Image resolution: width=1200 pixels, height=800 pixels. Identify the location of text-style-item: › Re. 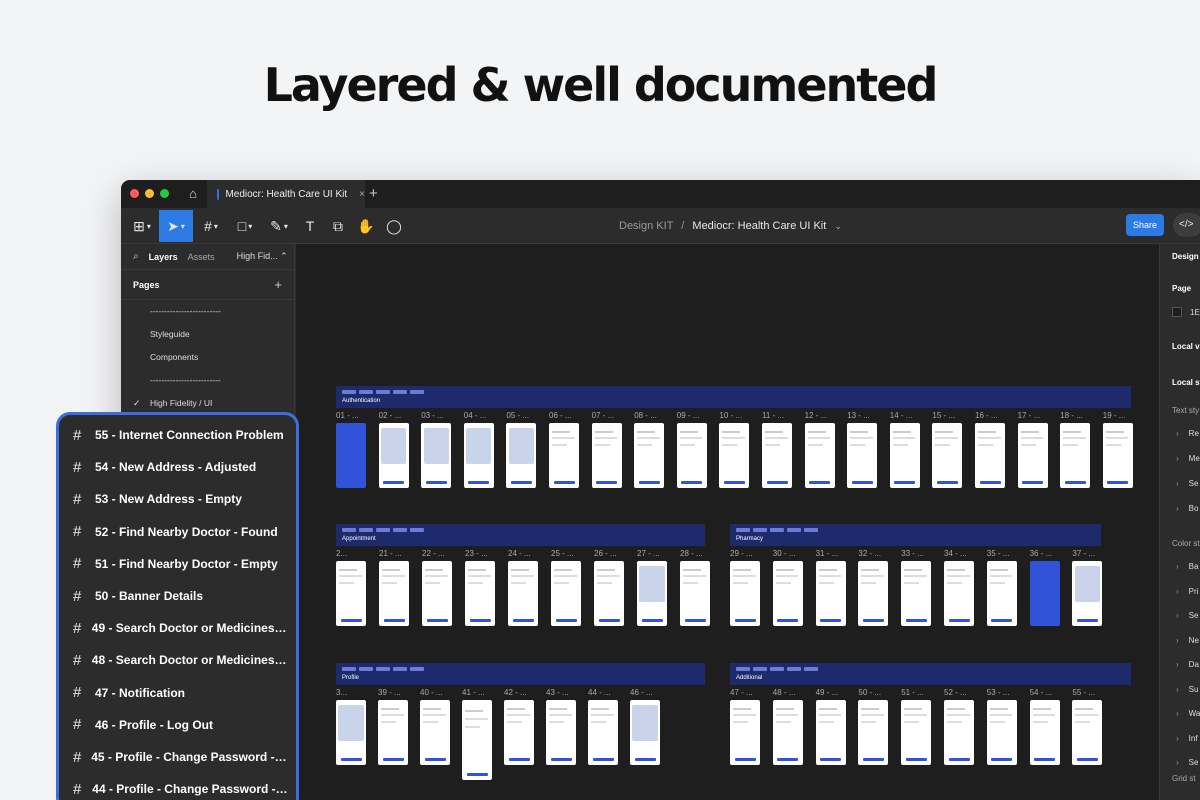
(1187, 433).